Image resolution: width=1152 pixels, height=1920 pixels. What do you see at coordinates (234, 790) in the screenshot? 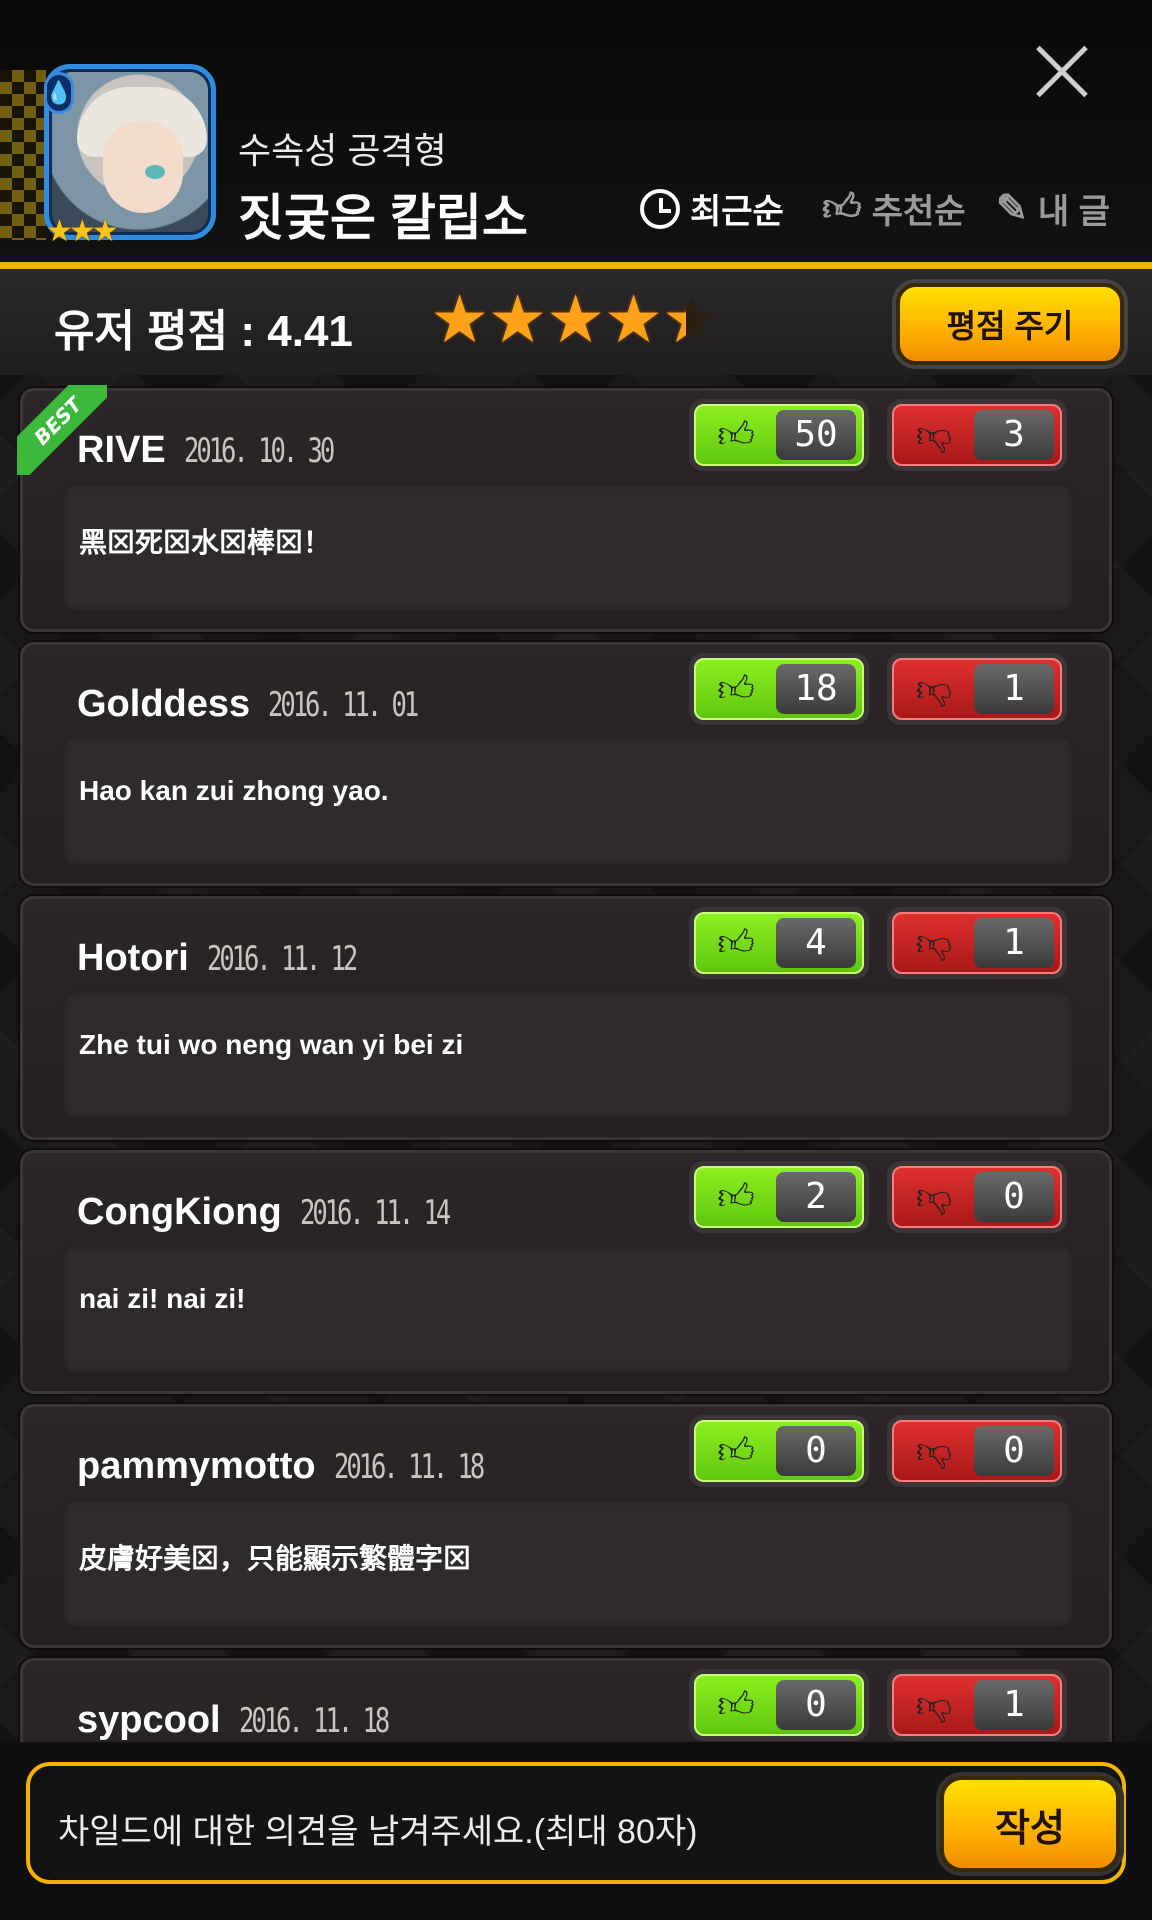
I see `review-text: Hao kan zui zhong yao.` at bounding box center [234, 790].